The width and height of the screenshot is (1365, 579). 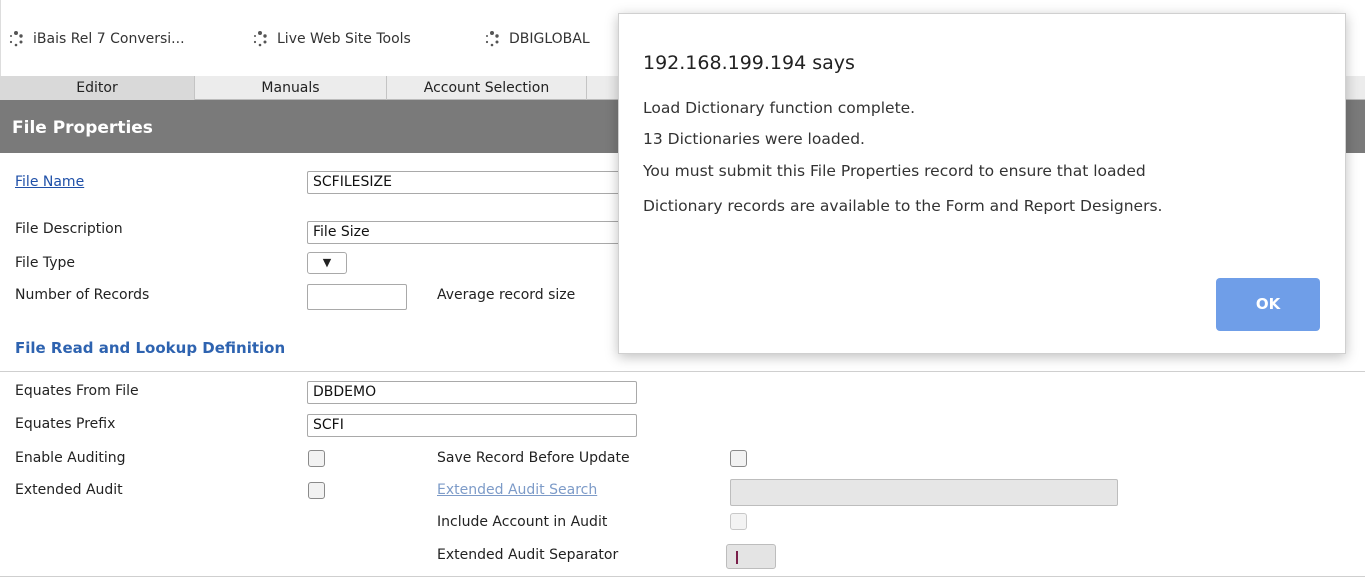 What do you see at coordinates (69, 490) in the screenshot?
I see `extended-audit-label: Extended Audit` at bounding box center [69, 490].